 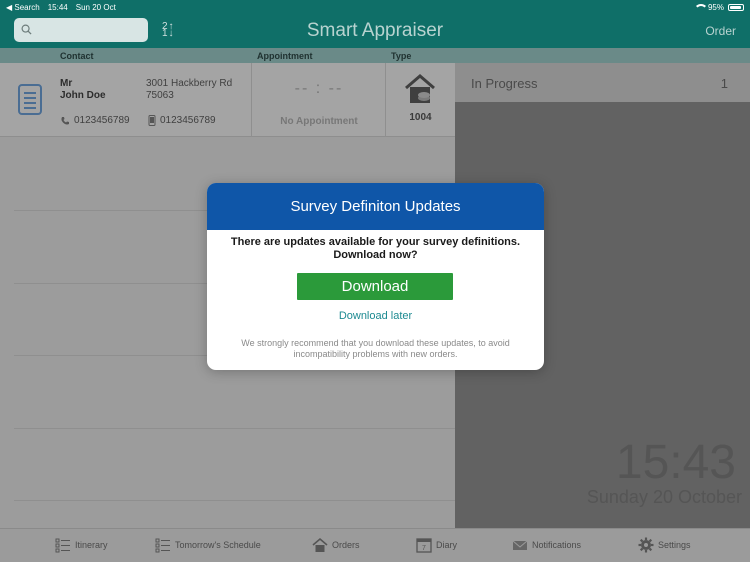 What do you see at coordinates (724, 83) in the screenshot?
I see `in-progress-count: 1` at bounding box center [724, 83].